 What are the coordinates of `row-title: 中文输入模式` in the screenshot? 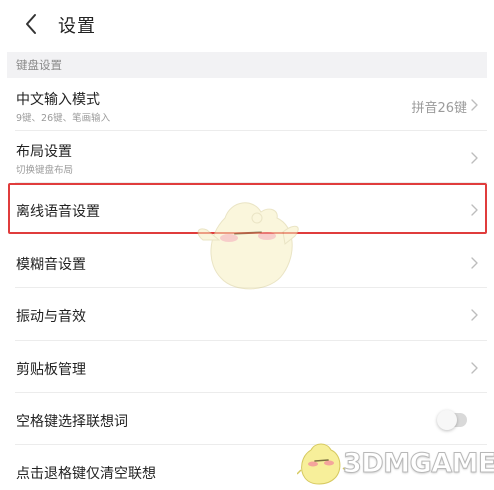 It's located at (58, 100).